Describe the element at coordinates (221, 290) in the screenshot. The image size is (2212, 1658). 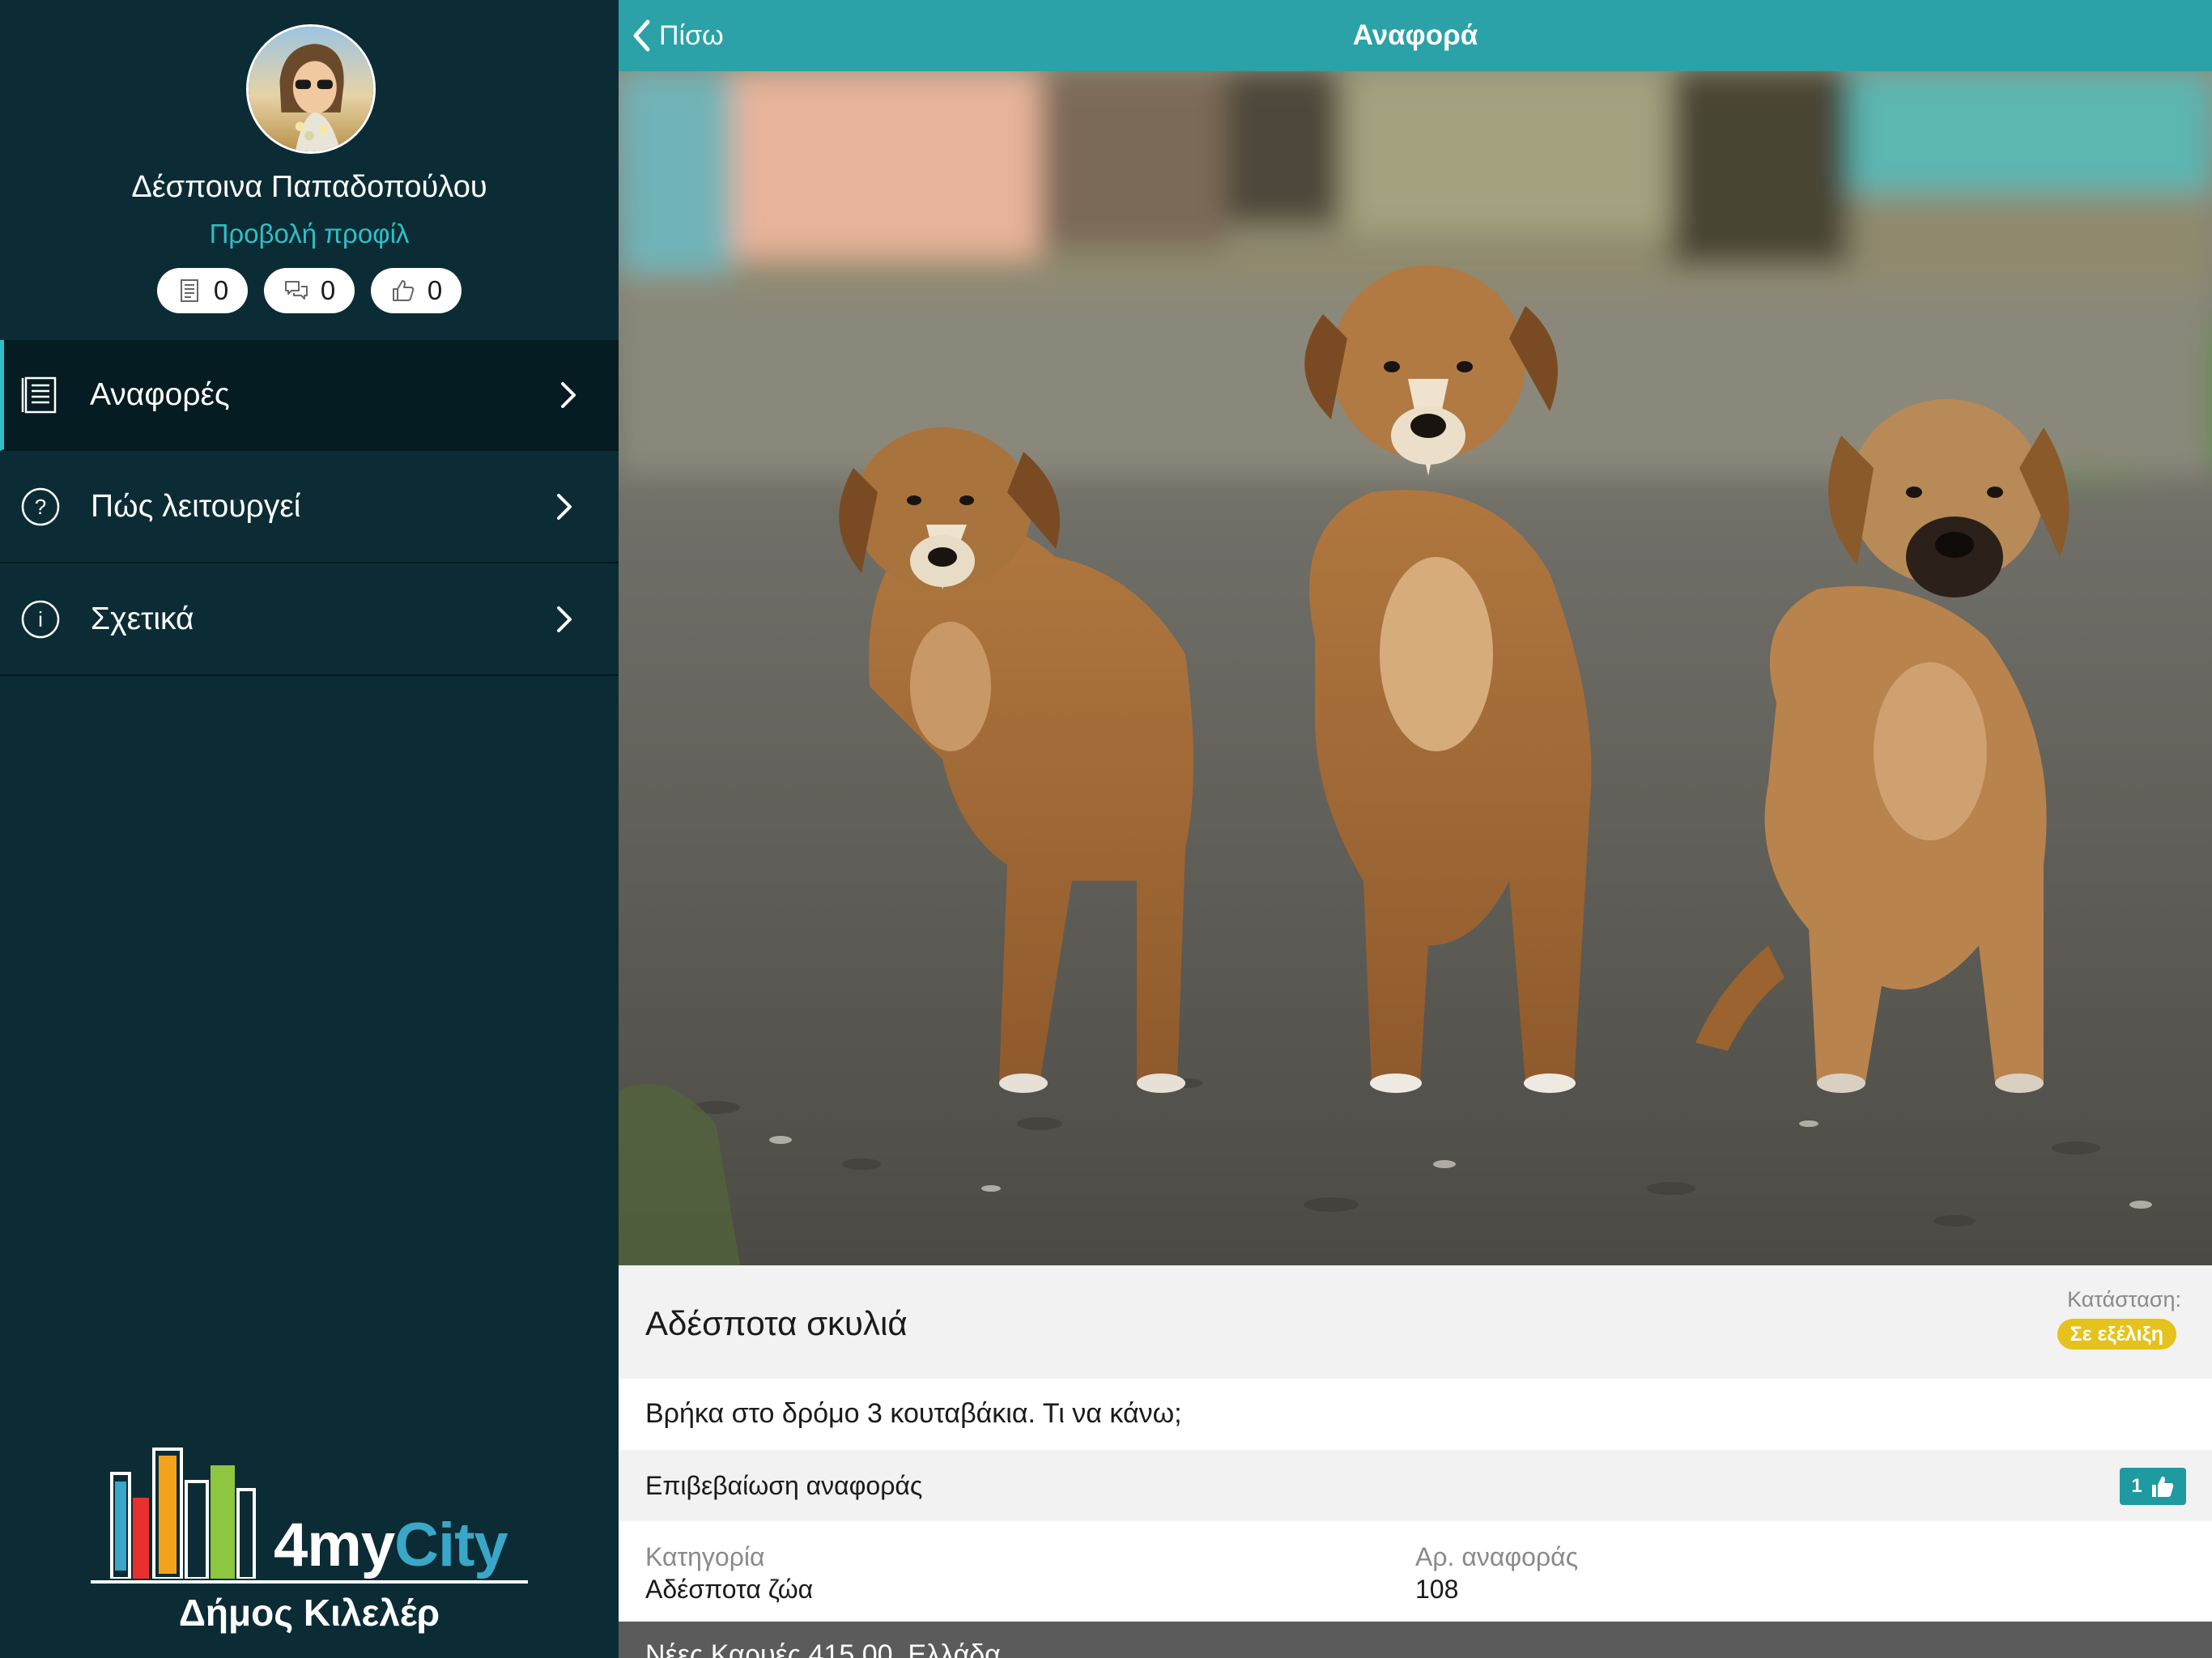
I see `reports-count: 0` at that location.